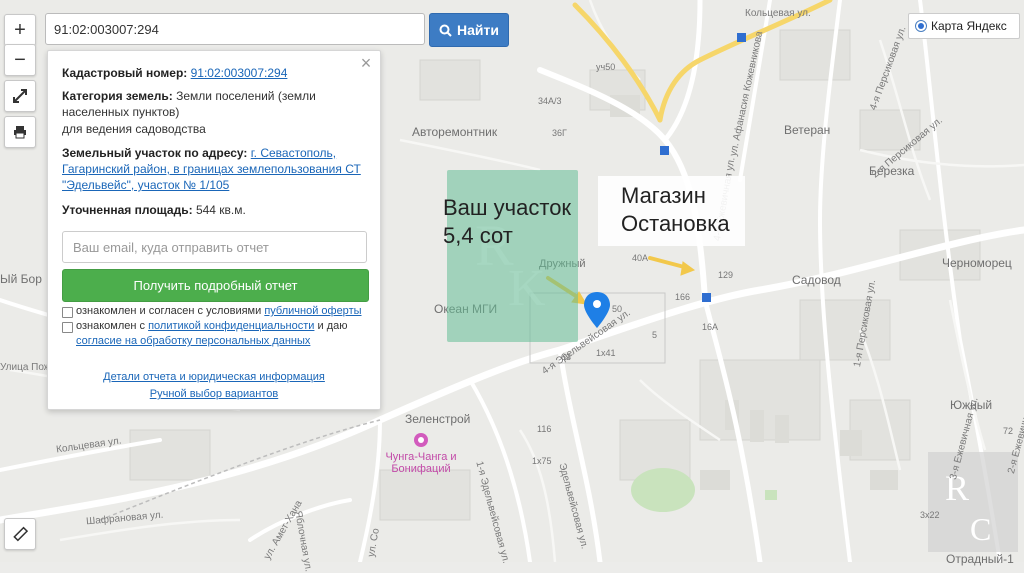 The height and width of the screenshot is (573, 1024). I want to click on house-number: 72, so click(1008, 431).